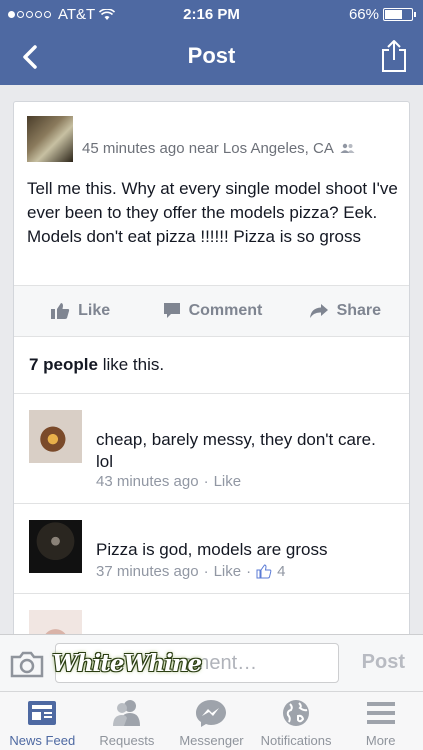  I want to click on post-meta: 45 minutes ago near Los Angeles, CA, so click(218, 148).